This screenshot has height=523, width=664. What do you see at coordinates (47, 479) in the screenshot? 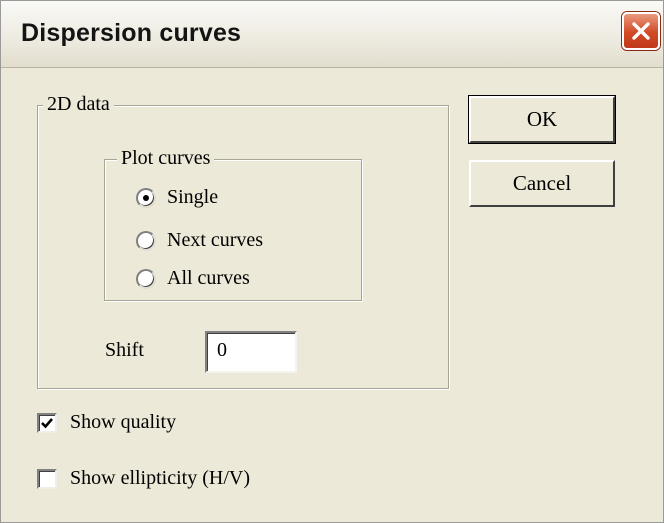
I see `show-ellipticity-checkbox` at bounding box center [47, 479].